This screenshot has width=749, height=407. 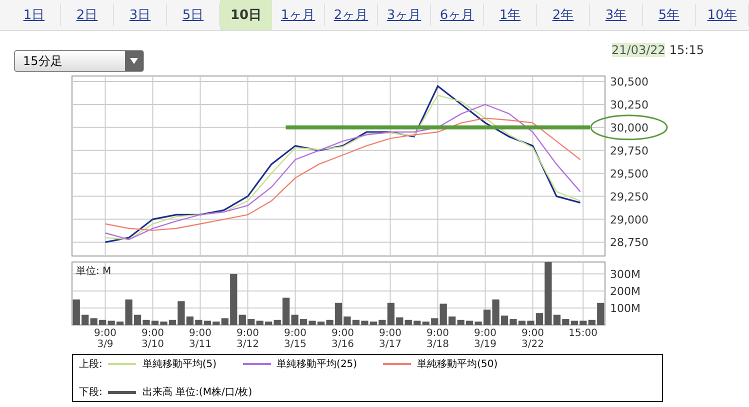 I want to click on legend-text: 単純移動平均(5), so click(x=179, y=364).